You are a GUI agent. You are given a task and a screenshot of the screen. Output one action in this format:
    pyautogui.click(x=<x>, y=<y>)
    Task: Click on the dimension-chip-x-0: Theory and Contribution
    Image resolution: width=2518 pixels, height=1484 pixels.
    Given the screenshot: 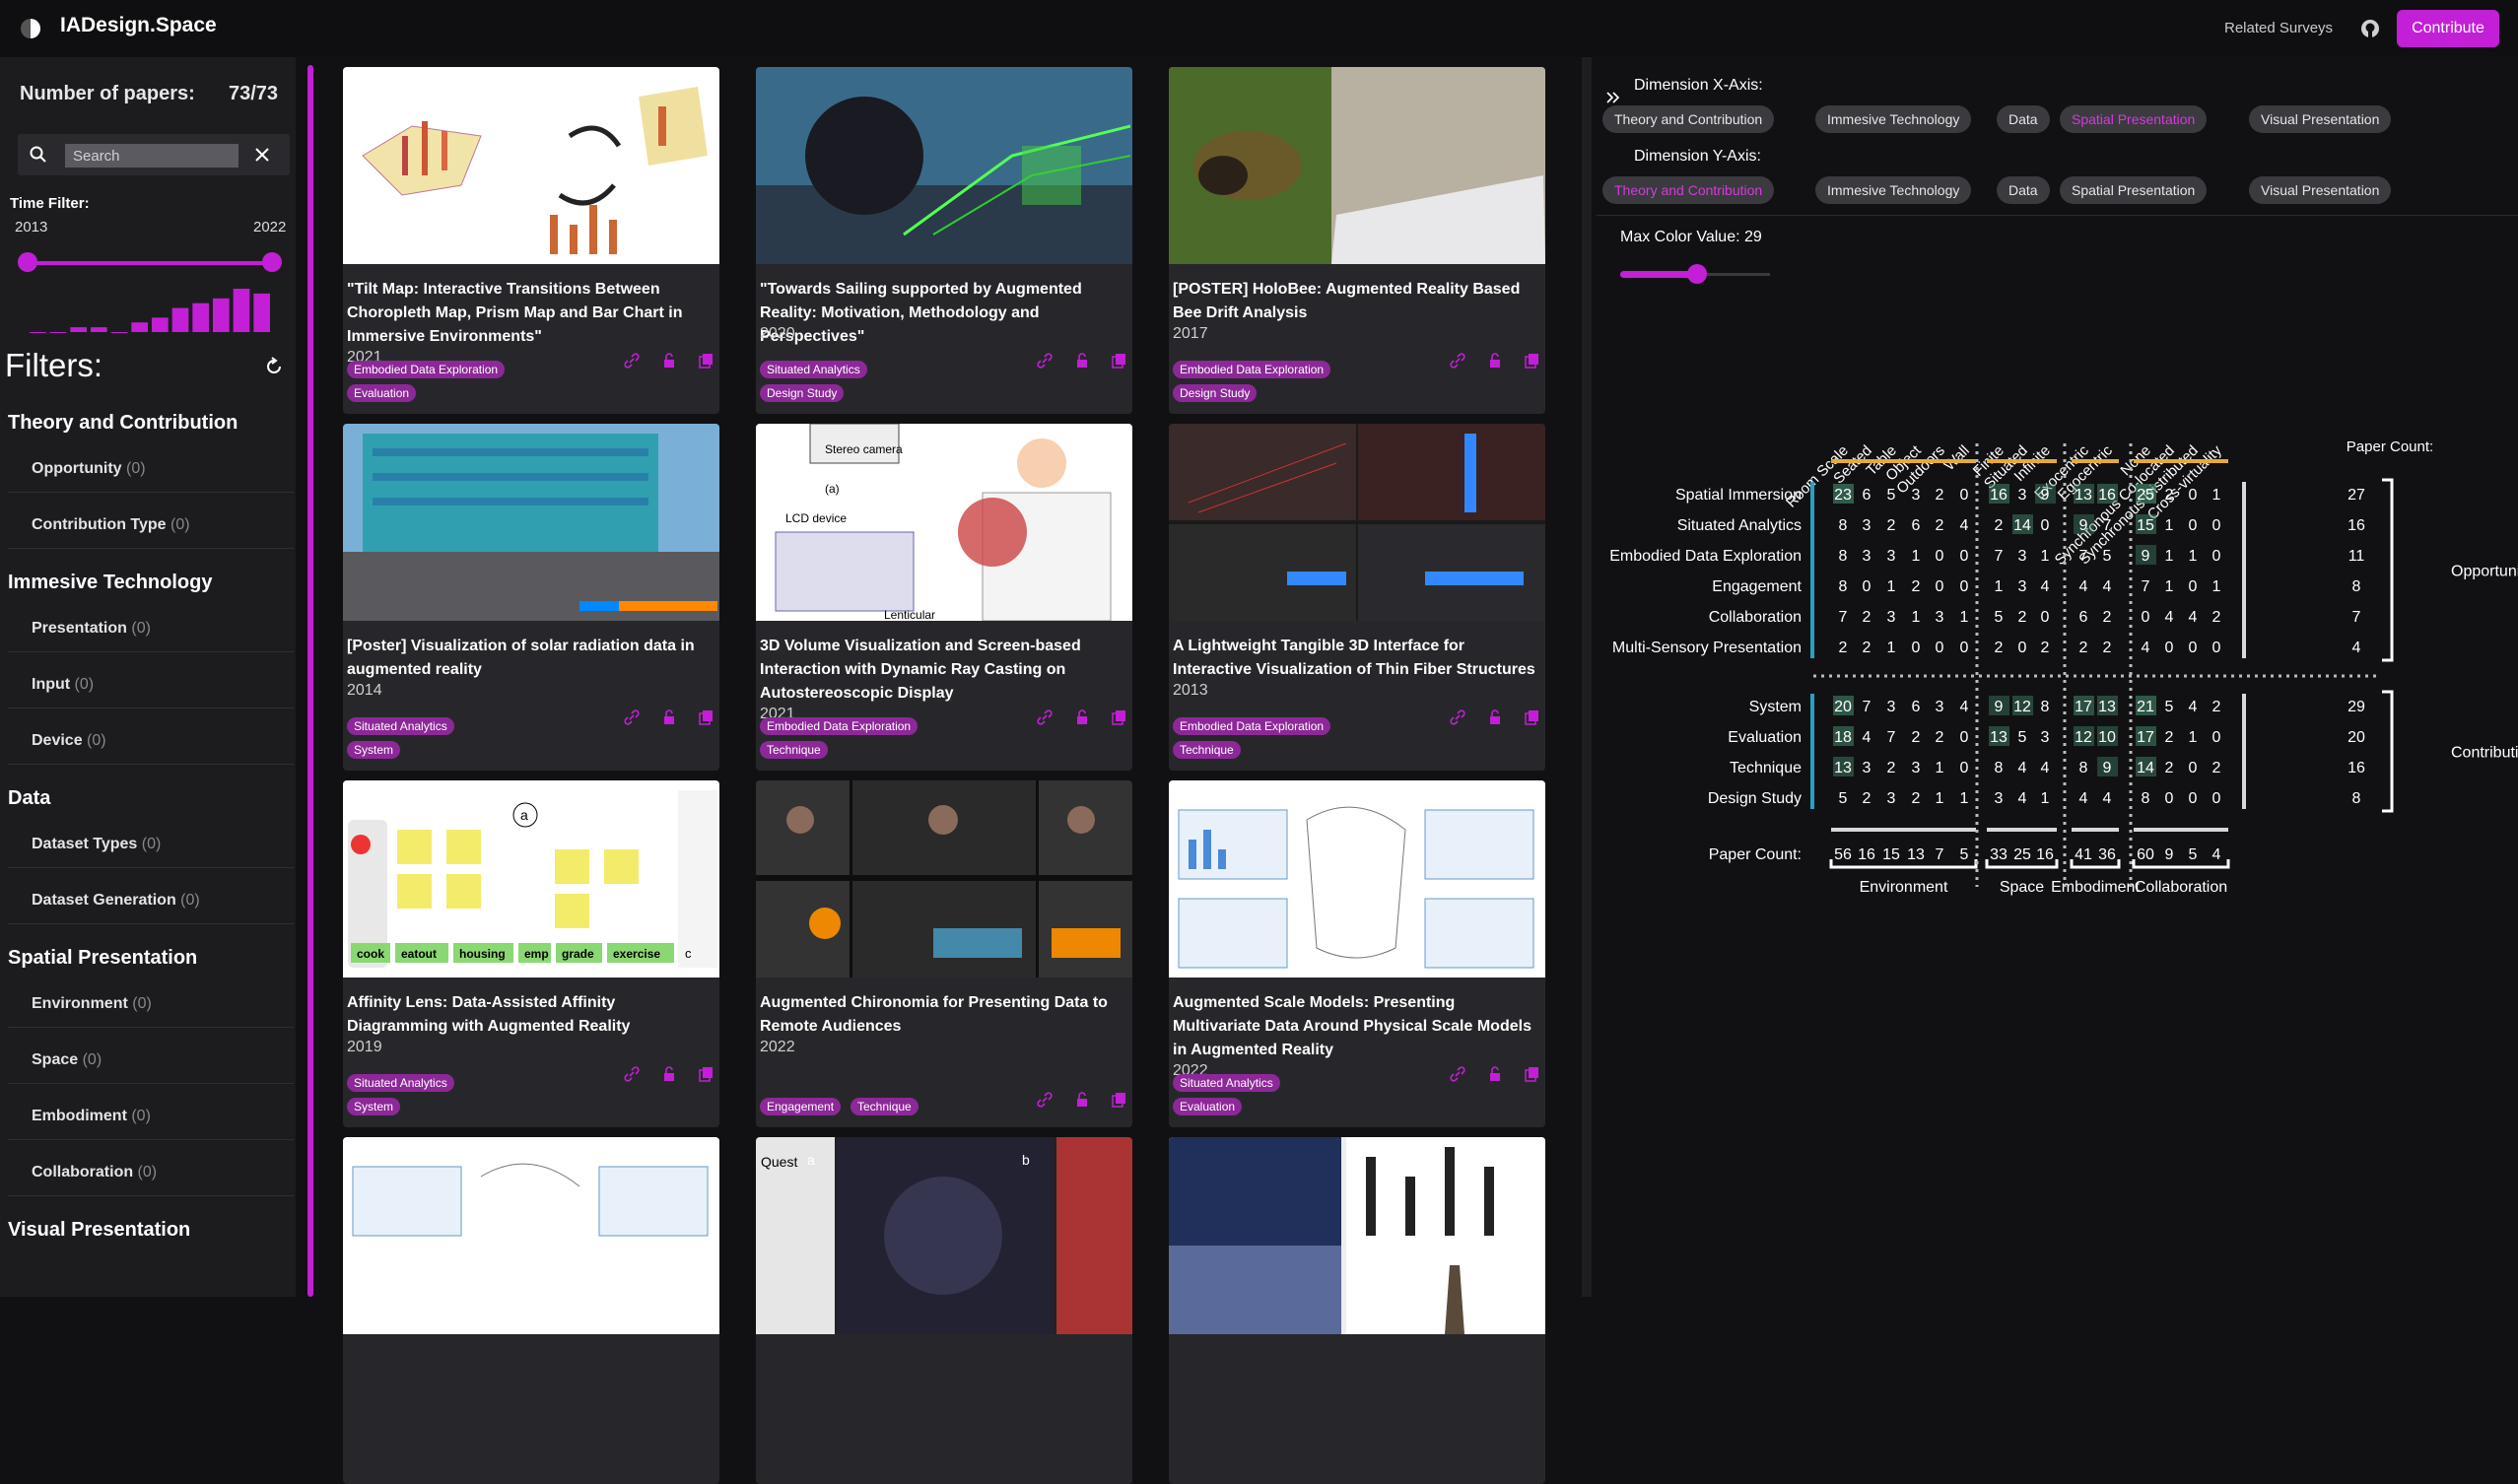 What is the action you would take?
    pyautogui.click(x=1688, y=119)
    